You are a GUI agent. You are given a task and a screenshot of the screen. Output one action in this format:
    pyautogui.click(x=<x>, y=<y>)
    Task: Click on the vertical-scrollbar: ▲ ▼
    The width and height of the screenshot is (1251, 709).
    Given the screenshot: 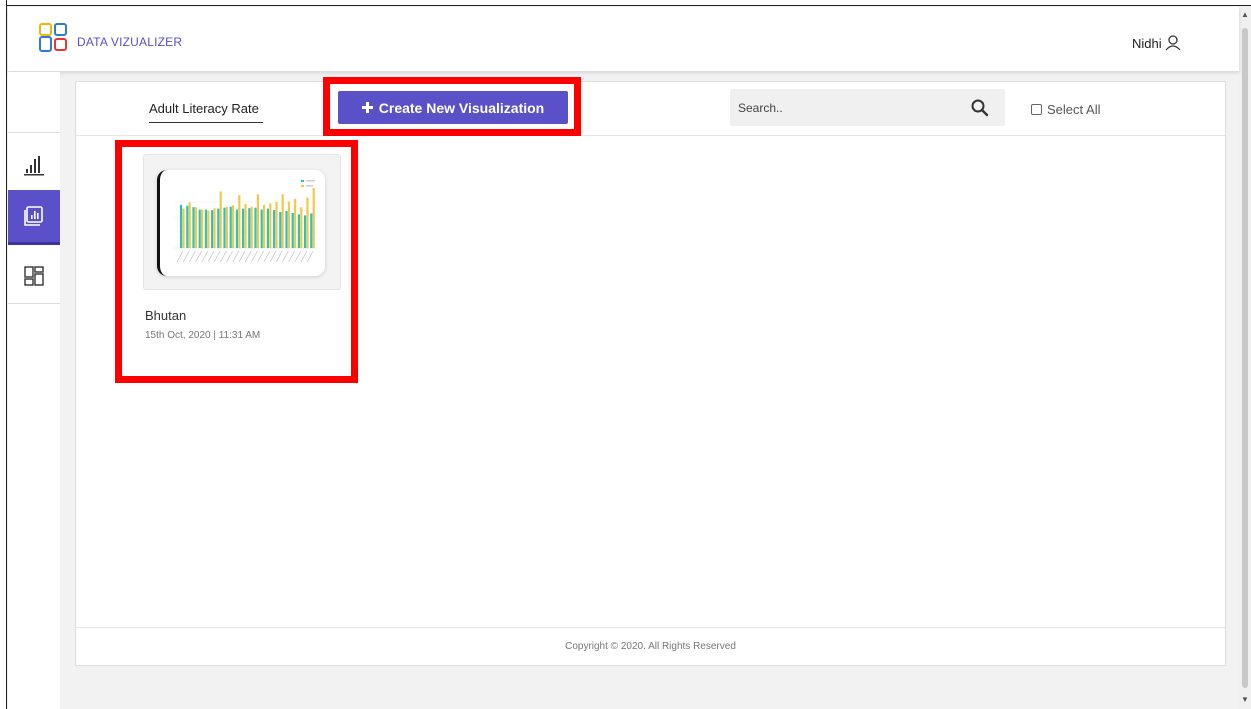 What is the action you would take?
    pyautogui.click(x=1245, y=357)
    